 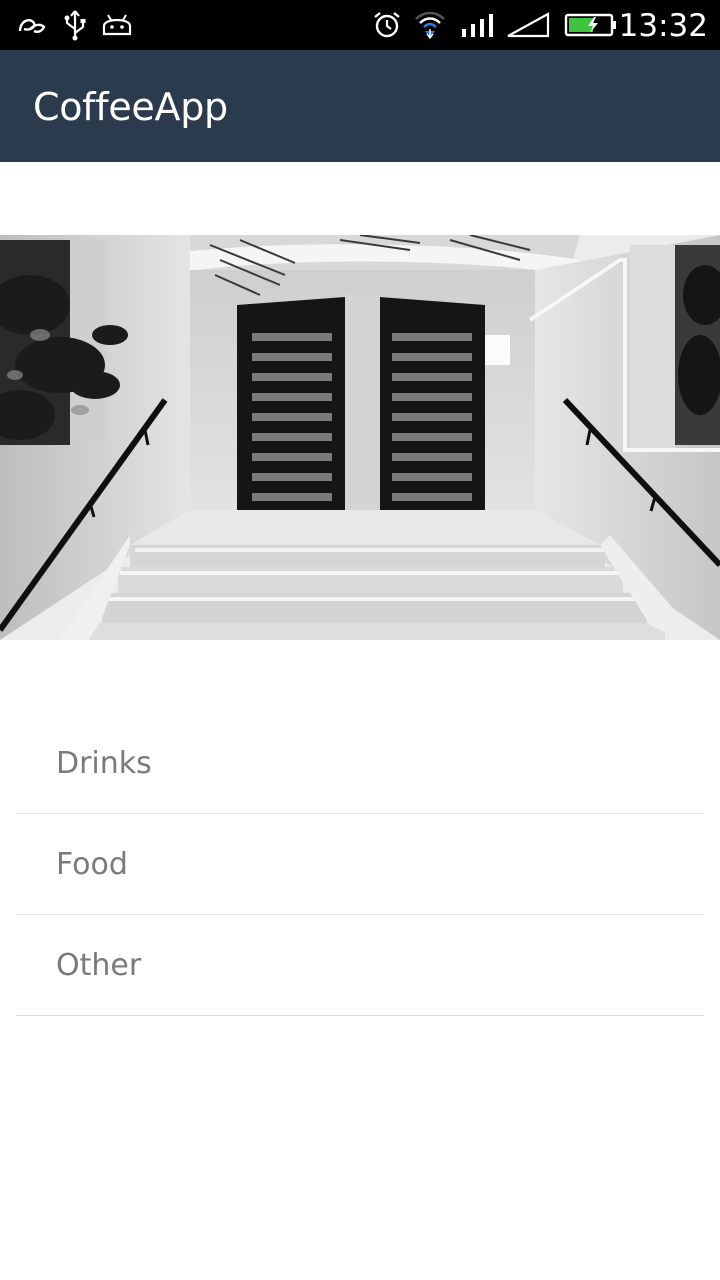 What do you see at coordinates (360, 763) in the screenshot?
I see `list-item-drinks: Drinks` at bounding box center [360, 763].